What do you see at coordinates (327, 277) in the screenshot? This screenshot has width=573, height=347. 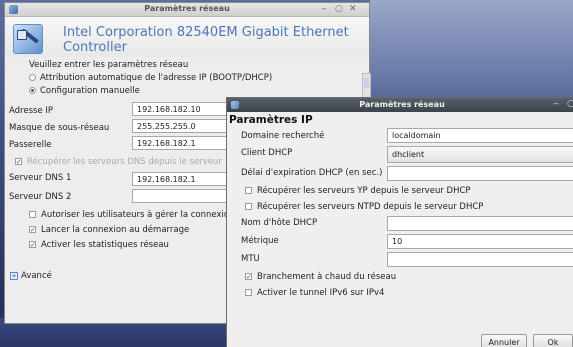 I see `hotplug-label: Branchement à chaud du réseau` at bounding box center [327, 277].